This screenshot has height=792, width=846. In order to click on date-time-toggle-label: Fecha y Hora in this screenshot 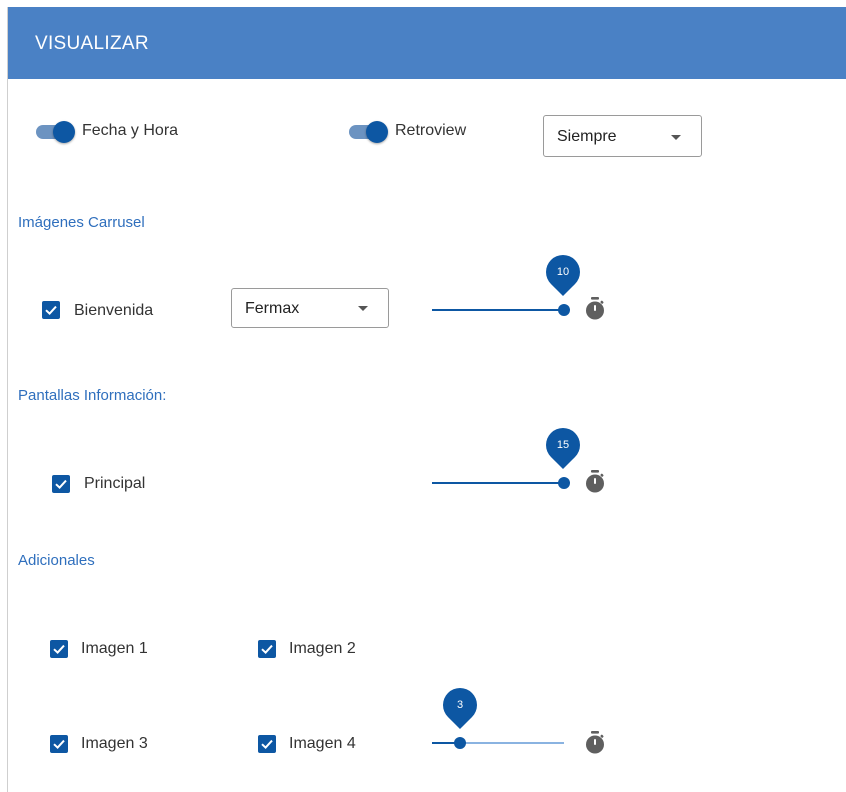, I will do `click(130, 130)`.